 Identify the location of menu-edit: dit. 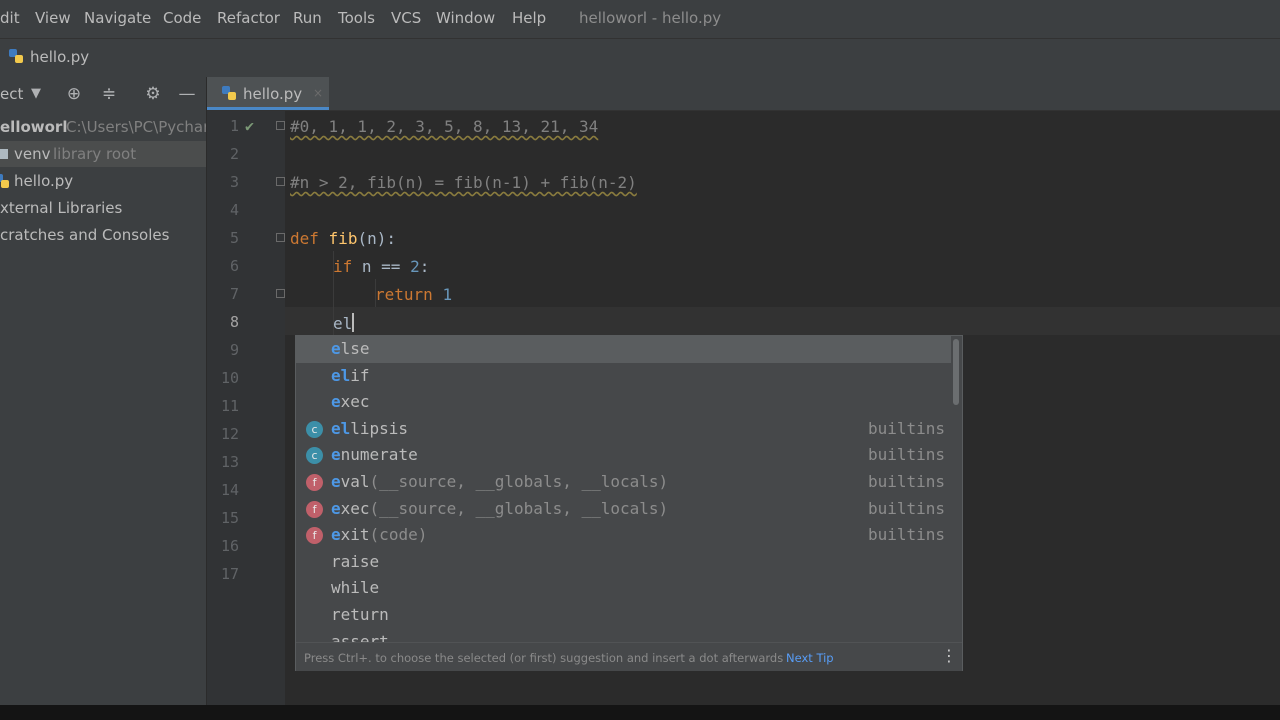
(10, 18).